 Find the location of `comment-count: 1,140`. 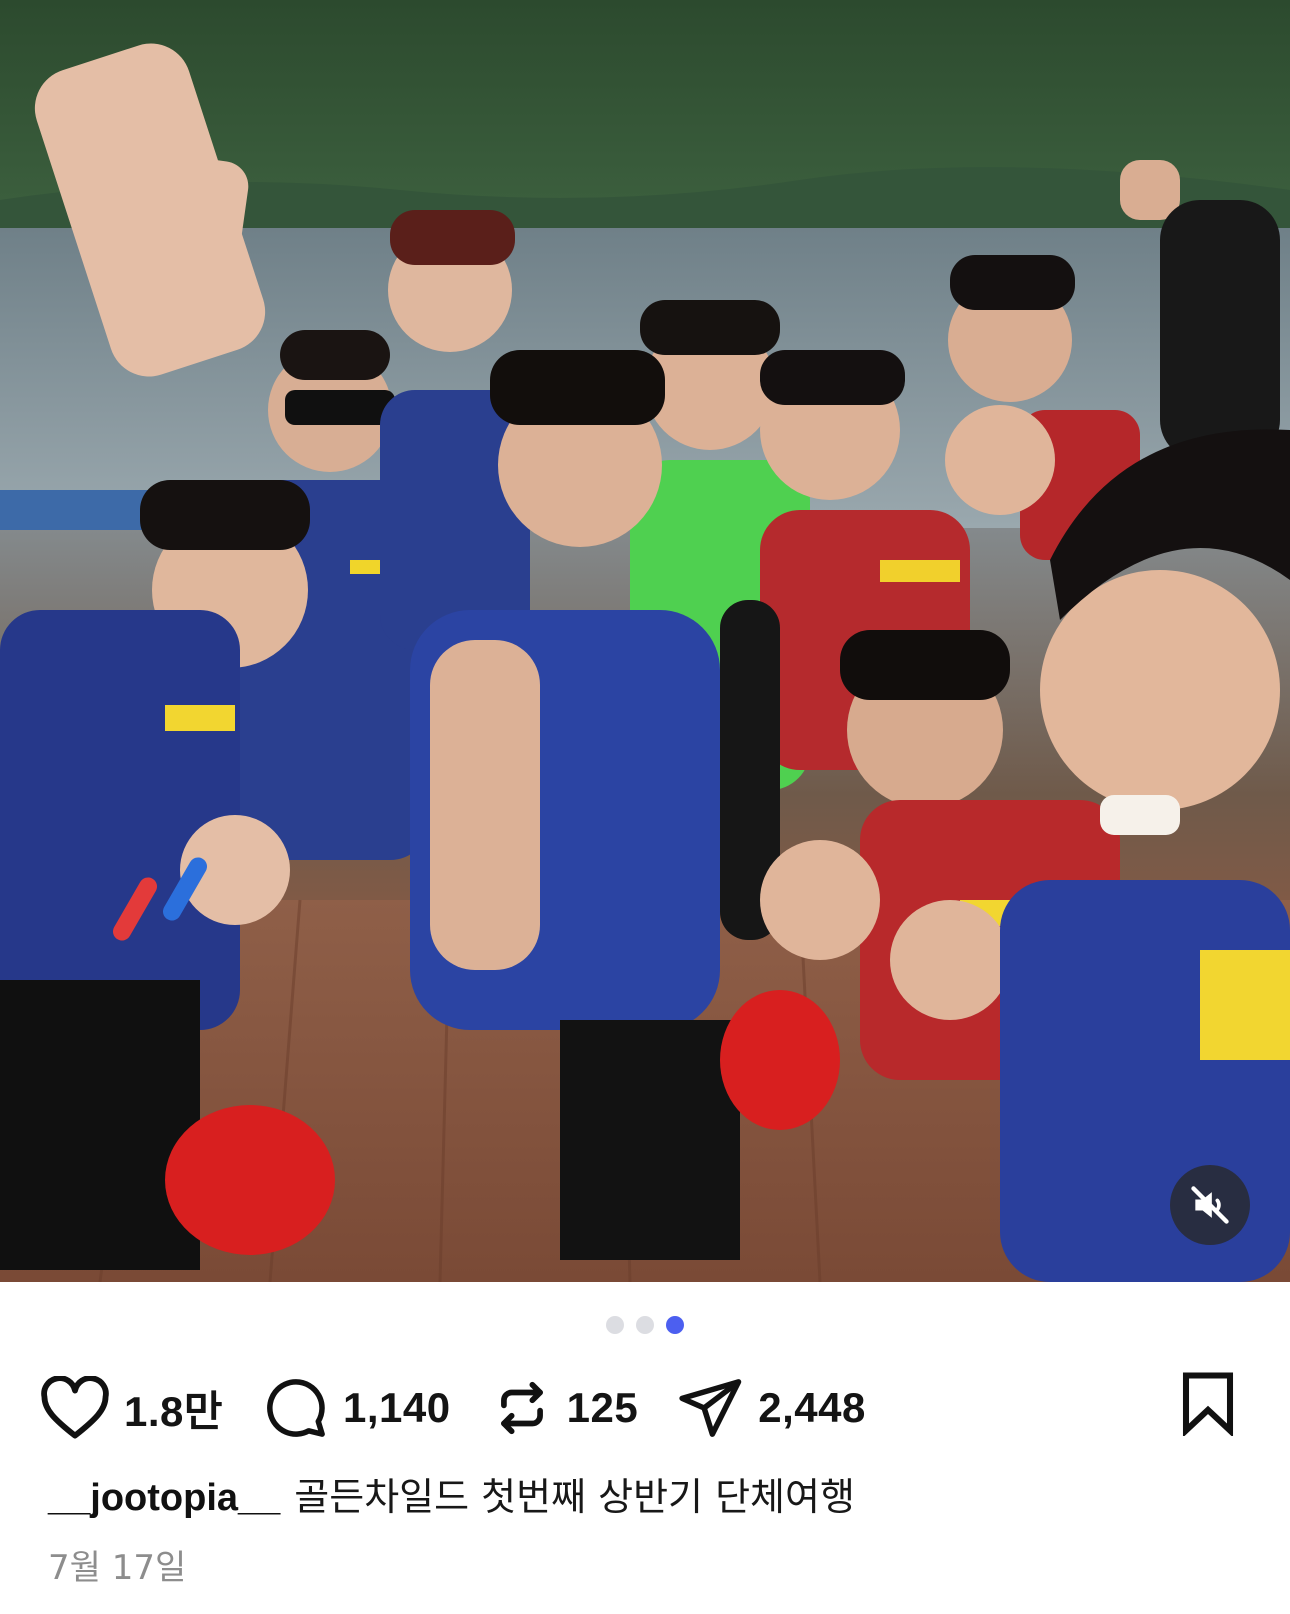

comment-count: 1,140 is located at coordinates (397, 1407).